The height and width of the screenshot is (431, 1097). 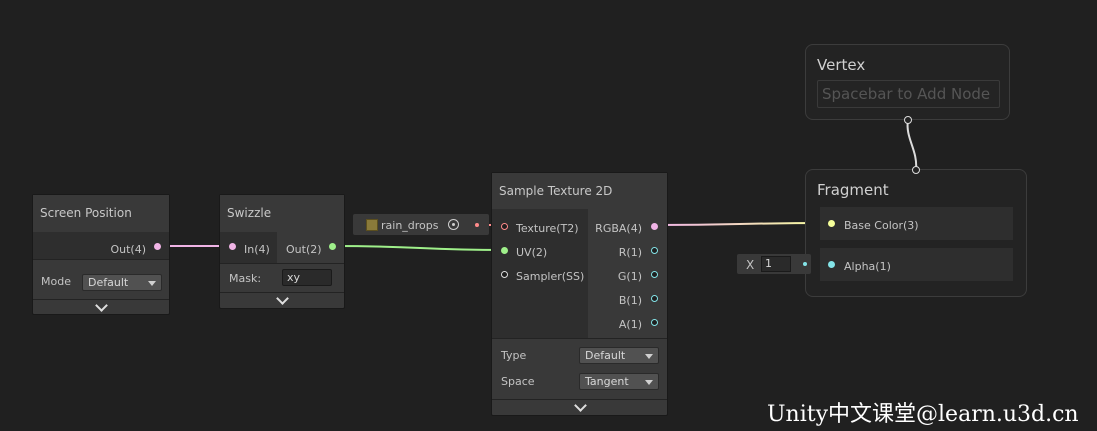 I want to click on swizzle-node: Swizzle In(4) Out(2) Mask: xy, so click(x=282, y=251).